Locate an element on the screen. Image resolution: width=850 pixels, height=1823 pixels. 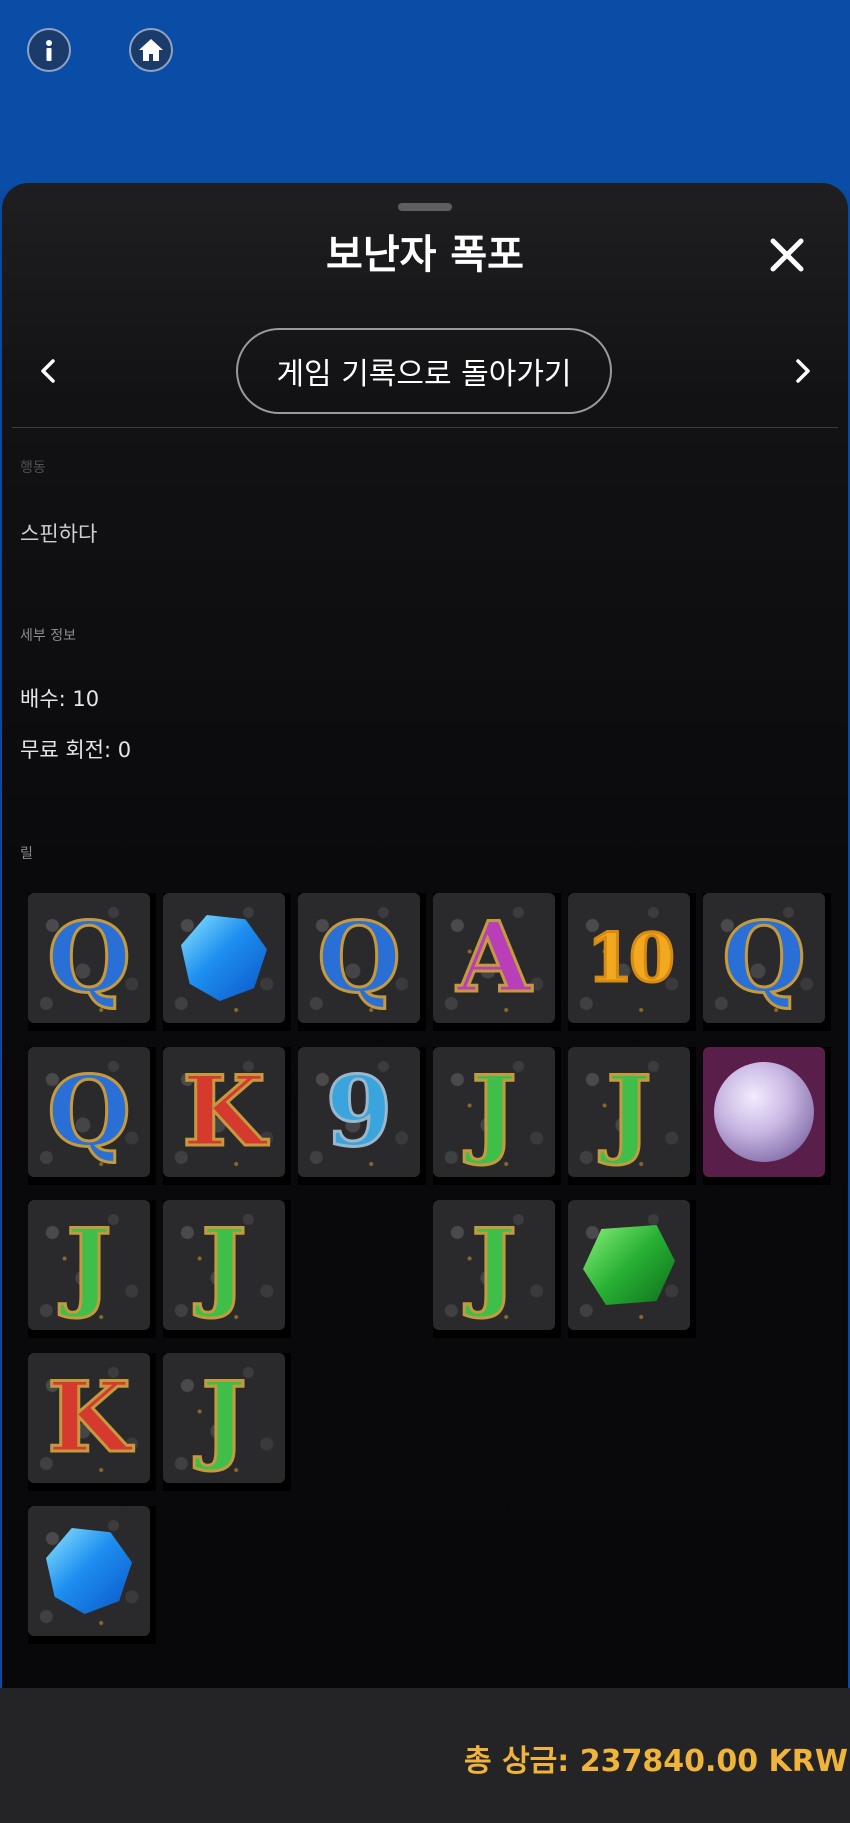
home-icon is located at coordinates (151, 50).